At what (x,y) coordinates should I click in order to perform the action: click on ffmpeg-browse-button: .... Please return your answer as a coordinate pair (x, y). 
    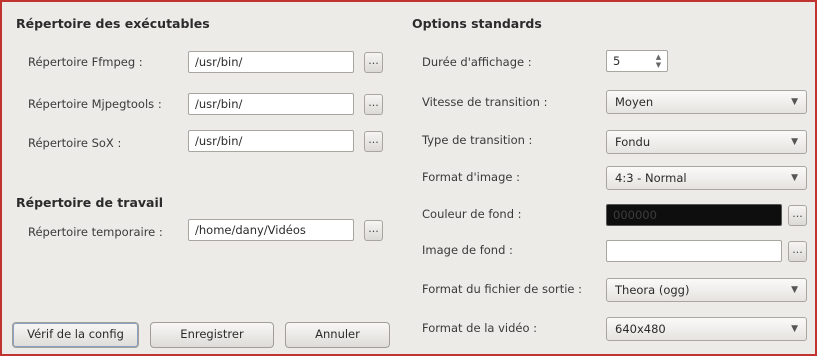
    Looking at the image, I should click on (373, 62).